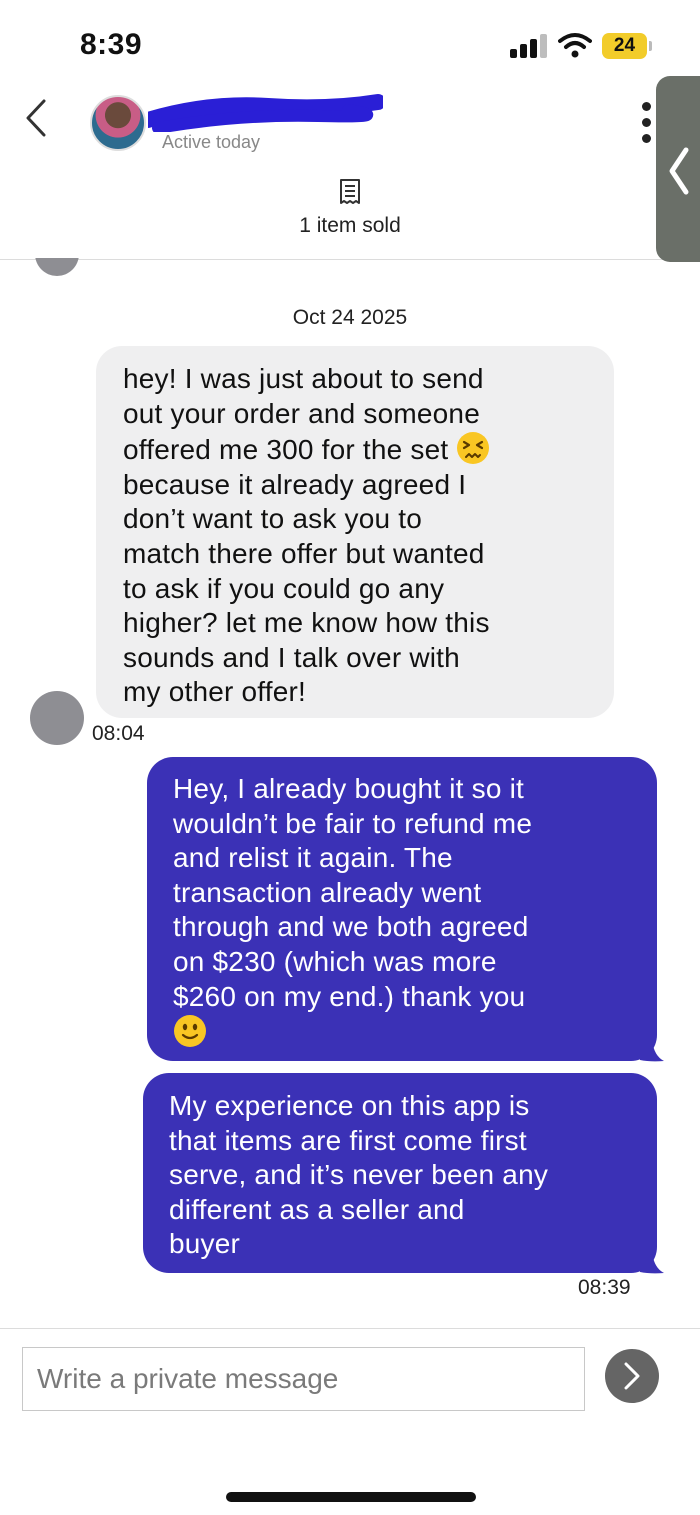 This screenshot has height=1515, width=700. I want to click on slightly-smiling-face-emoji-icon, so click(190, 1031).